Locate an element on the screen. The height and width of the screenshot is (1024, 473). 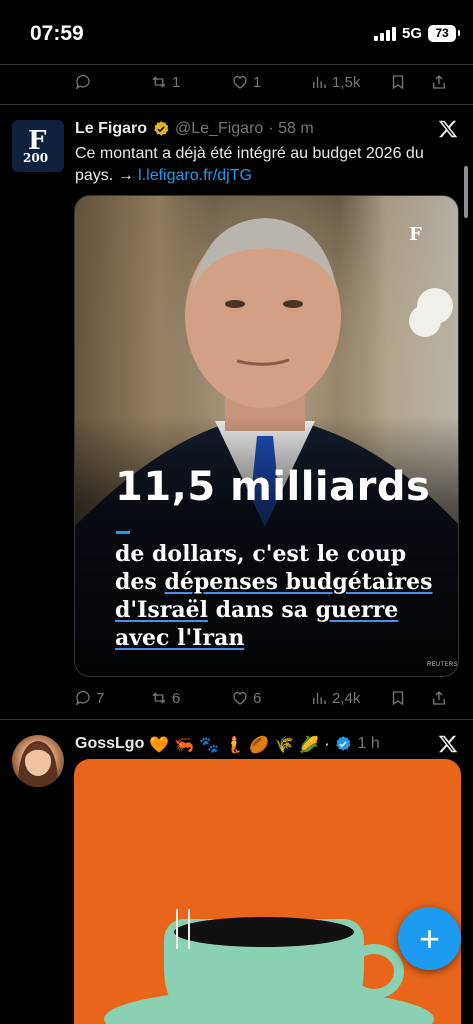
sub-line: des is located at coordinates (140, 582).